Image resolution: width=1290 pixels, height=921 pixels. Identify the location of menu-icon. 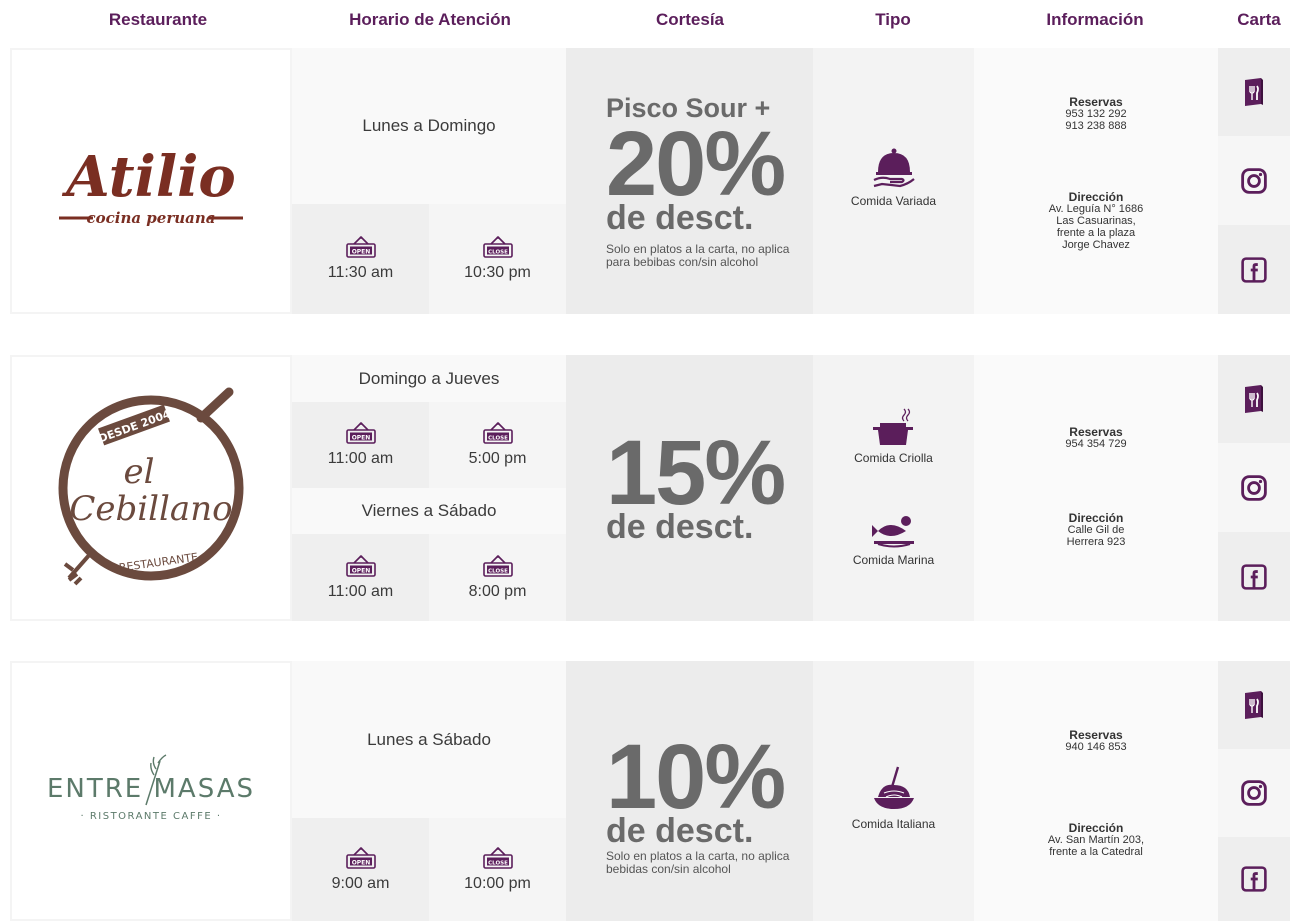
(1254, 92).